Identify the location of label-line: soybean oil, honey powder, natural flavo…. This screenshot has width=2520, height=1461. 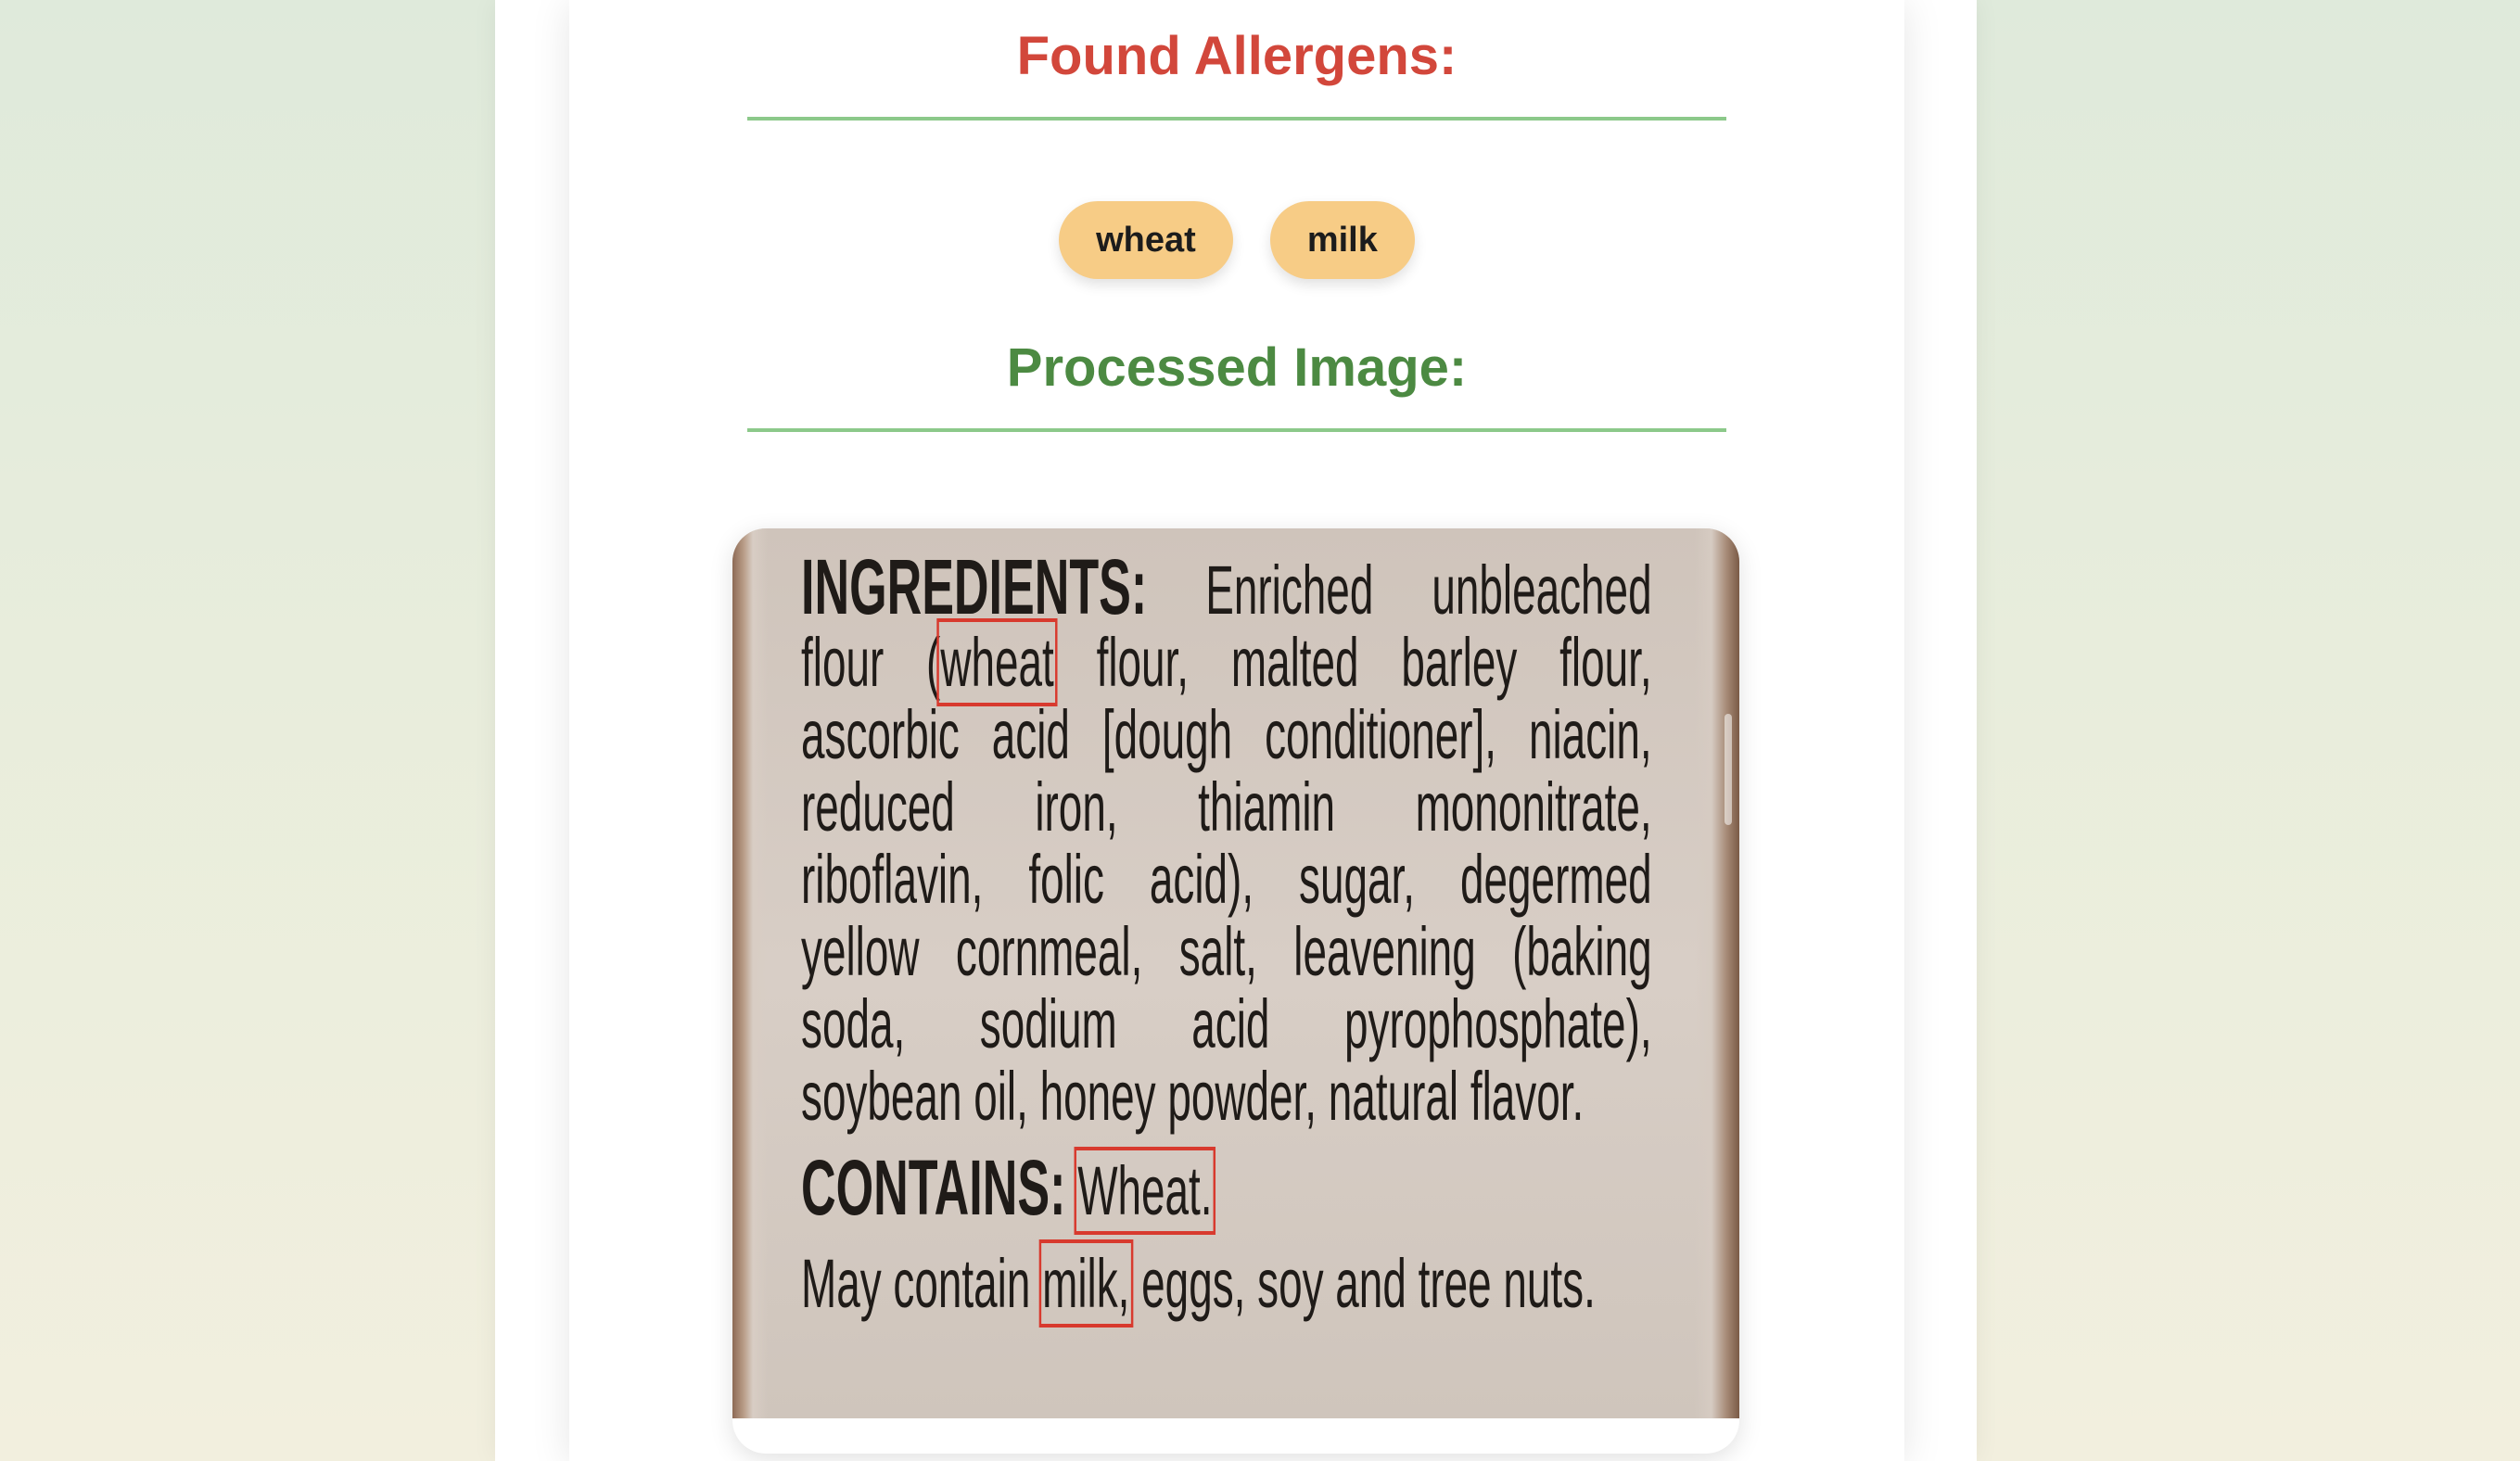
(1193, 1096).